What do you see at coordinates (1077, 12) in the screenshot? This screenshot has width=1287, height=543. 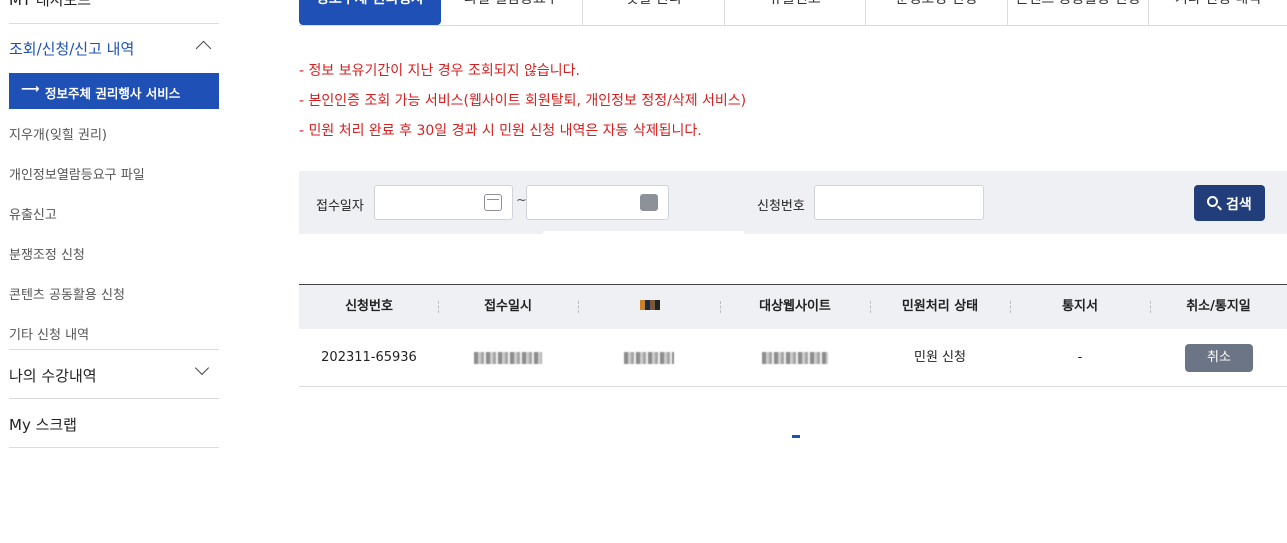 I see `tab-content-share: 콘텐츠 공동활용 신청` at bounding box center [1077, 12].